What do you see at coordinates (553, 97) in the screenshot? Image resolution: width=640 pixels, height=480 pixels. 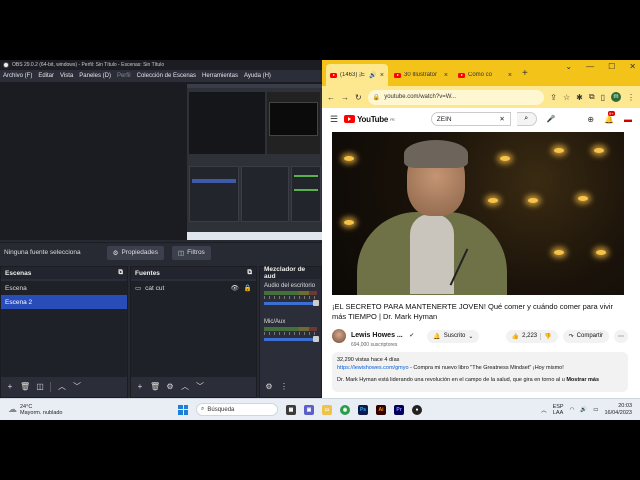 I see `share-icon: ⇪` at bounding box center [553, 97].